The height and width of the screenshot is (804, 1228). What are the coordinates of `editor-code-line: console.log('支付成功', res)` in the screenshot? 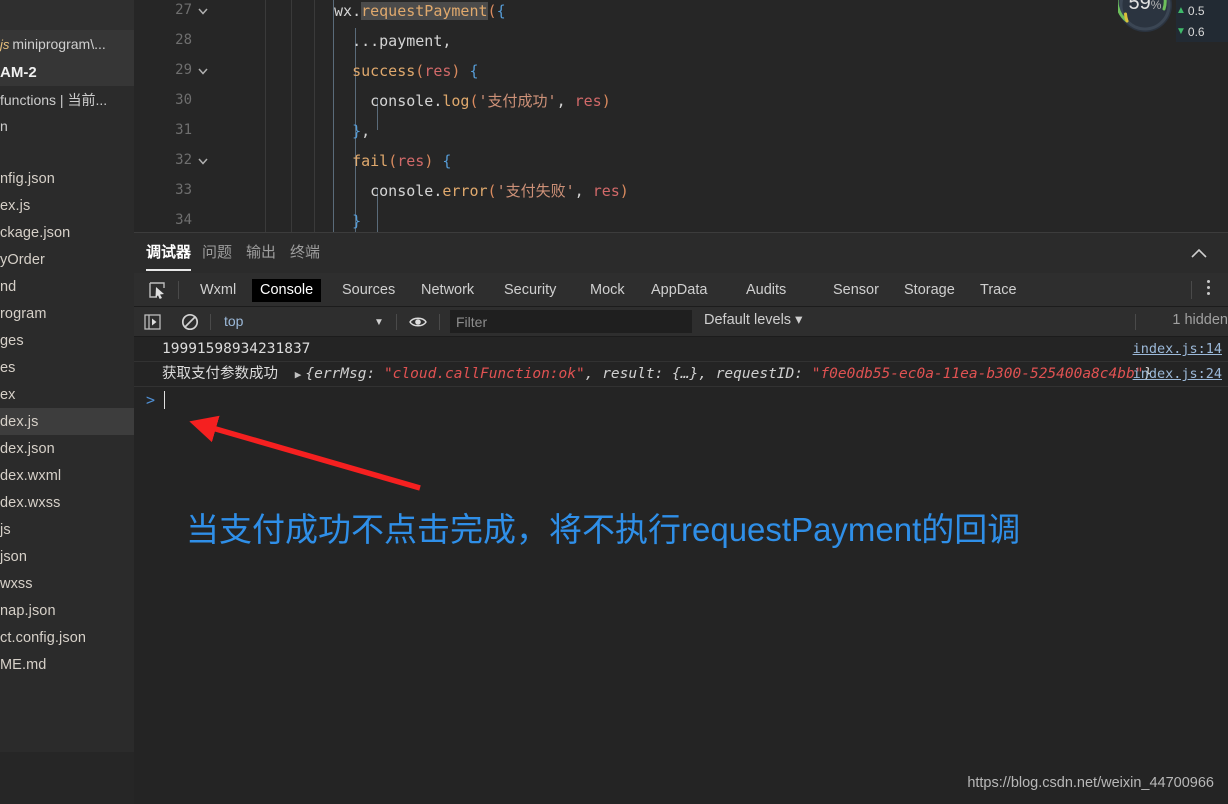 It's located at (472, 101).